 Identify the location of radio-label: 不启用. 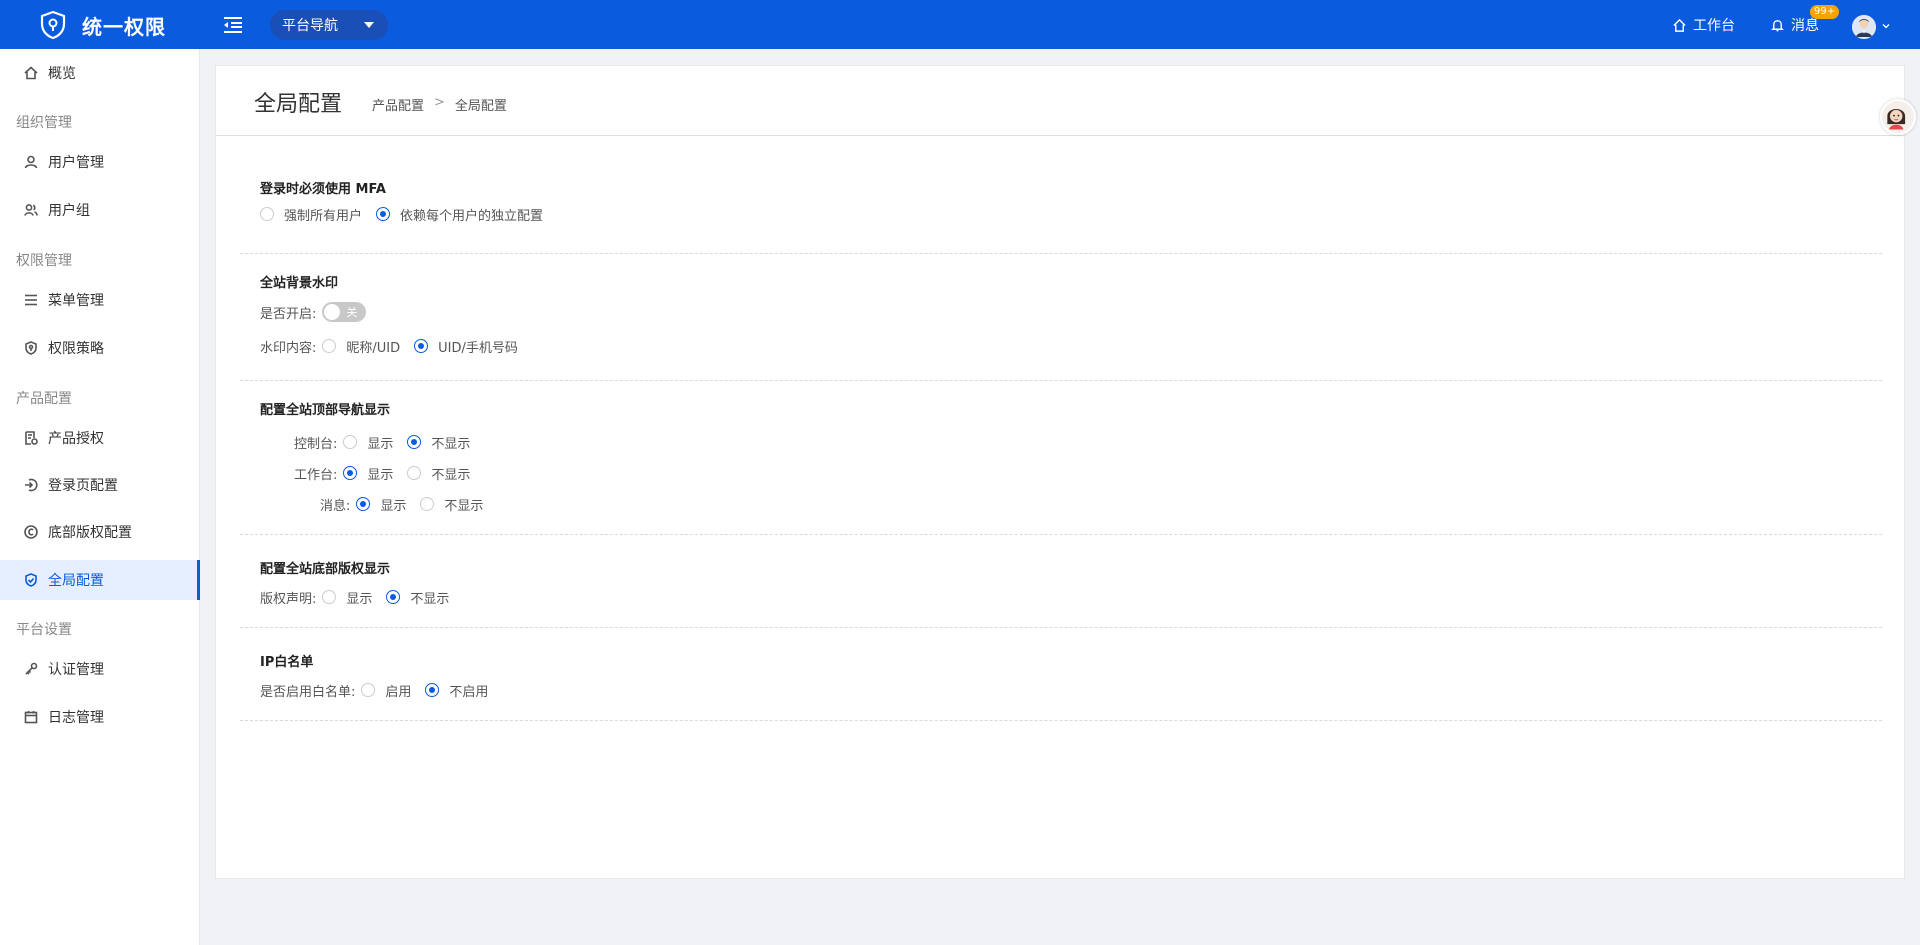
(469, 692).